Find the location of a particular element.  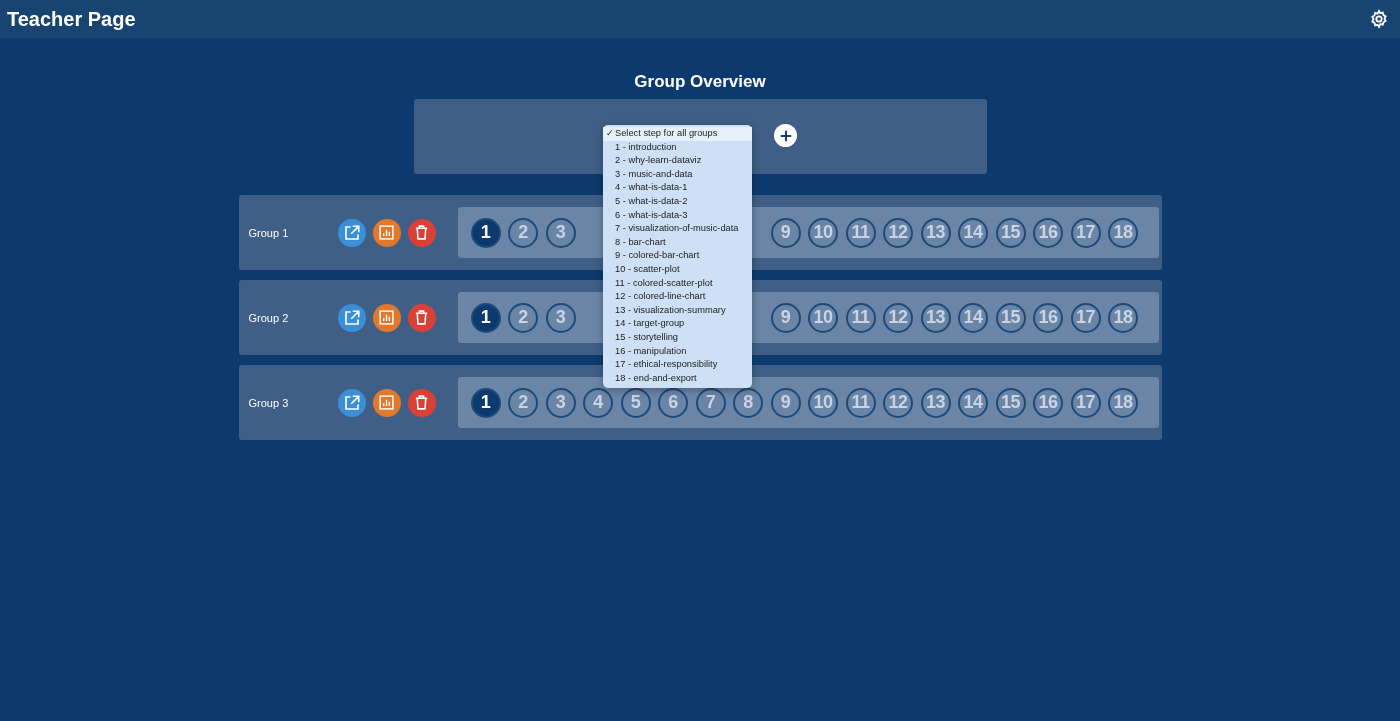

dropdown-option: 4 - what-is-data-1 is located at coordinates (677, 188).